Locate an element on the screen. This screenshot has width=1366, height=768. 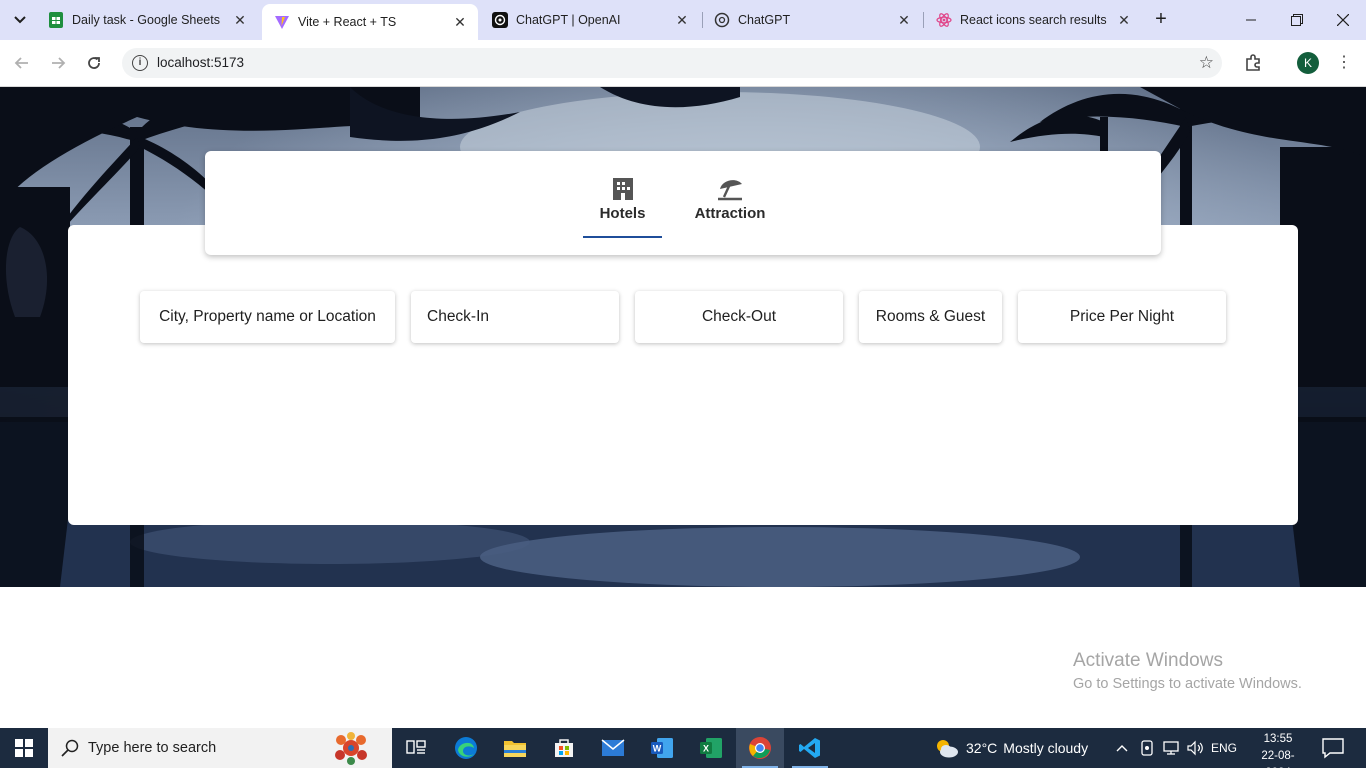
beach-umbrella-icon is located at coordinates (730, 190).